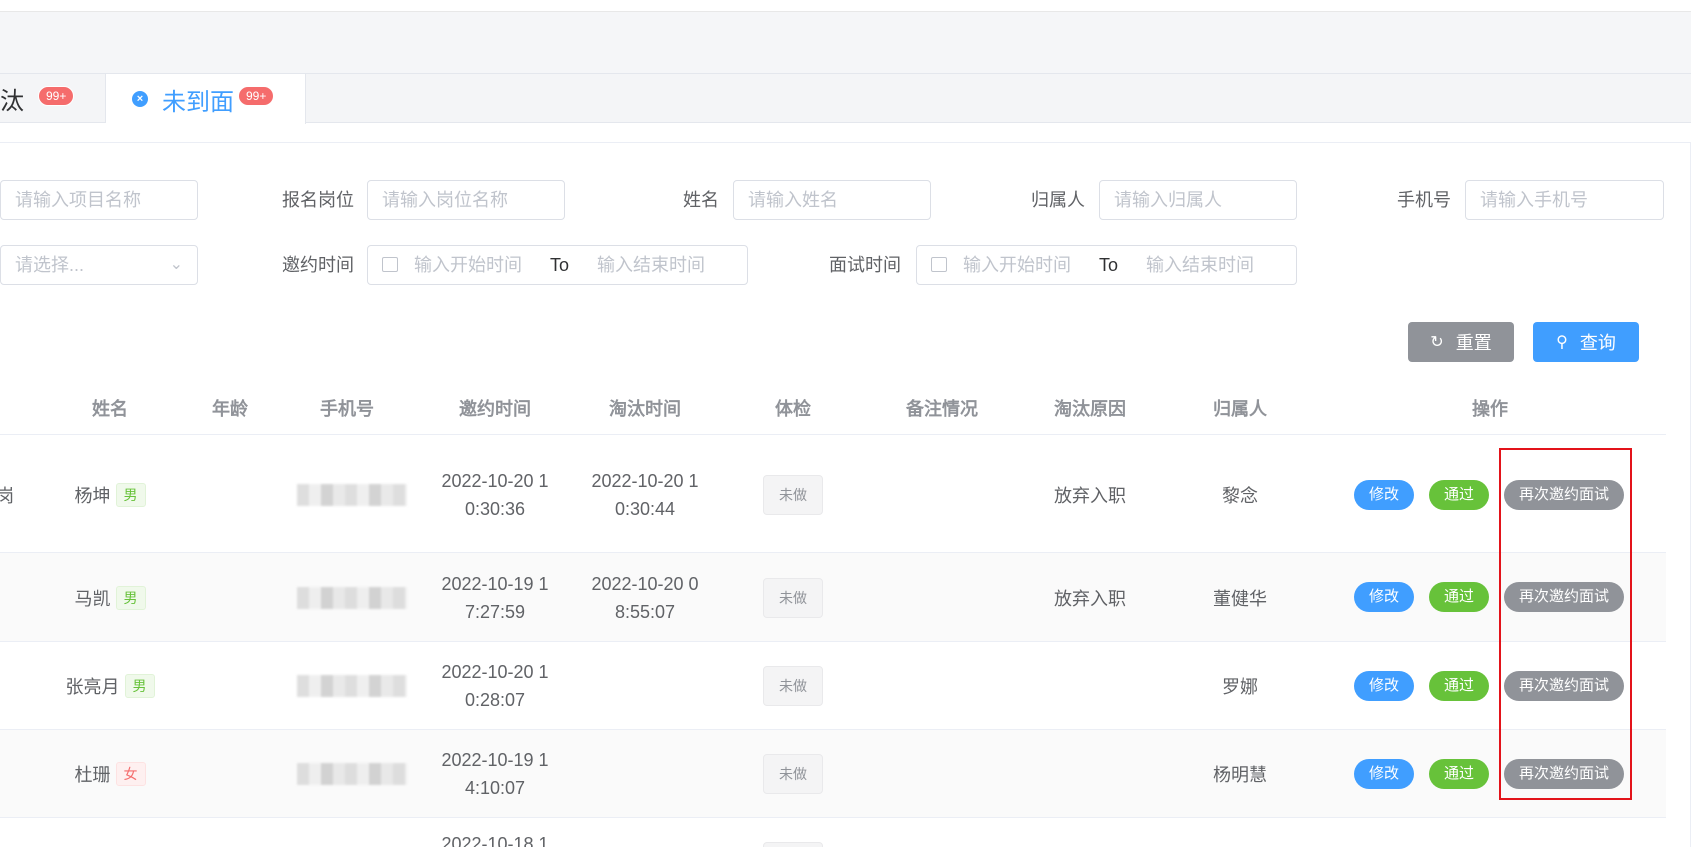  Describe the element at coordinates (140, 99) in the screenshot. I see `close-icon: ×` at that location.